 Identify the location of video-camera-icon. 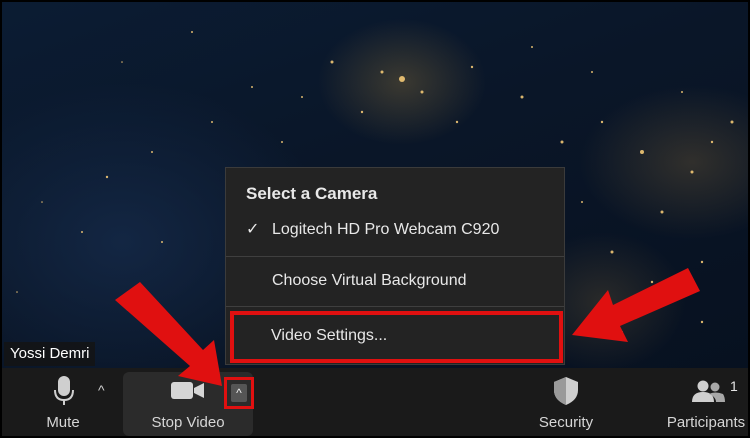
(187, 390).